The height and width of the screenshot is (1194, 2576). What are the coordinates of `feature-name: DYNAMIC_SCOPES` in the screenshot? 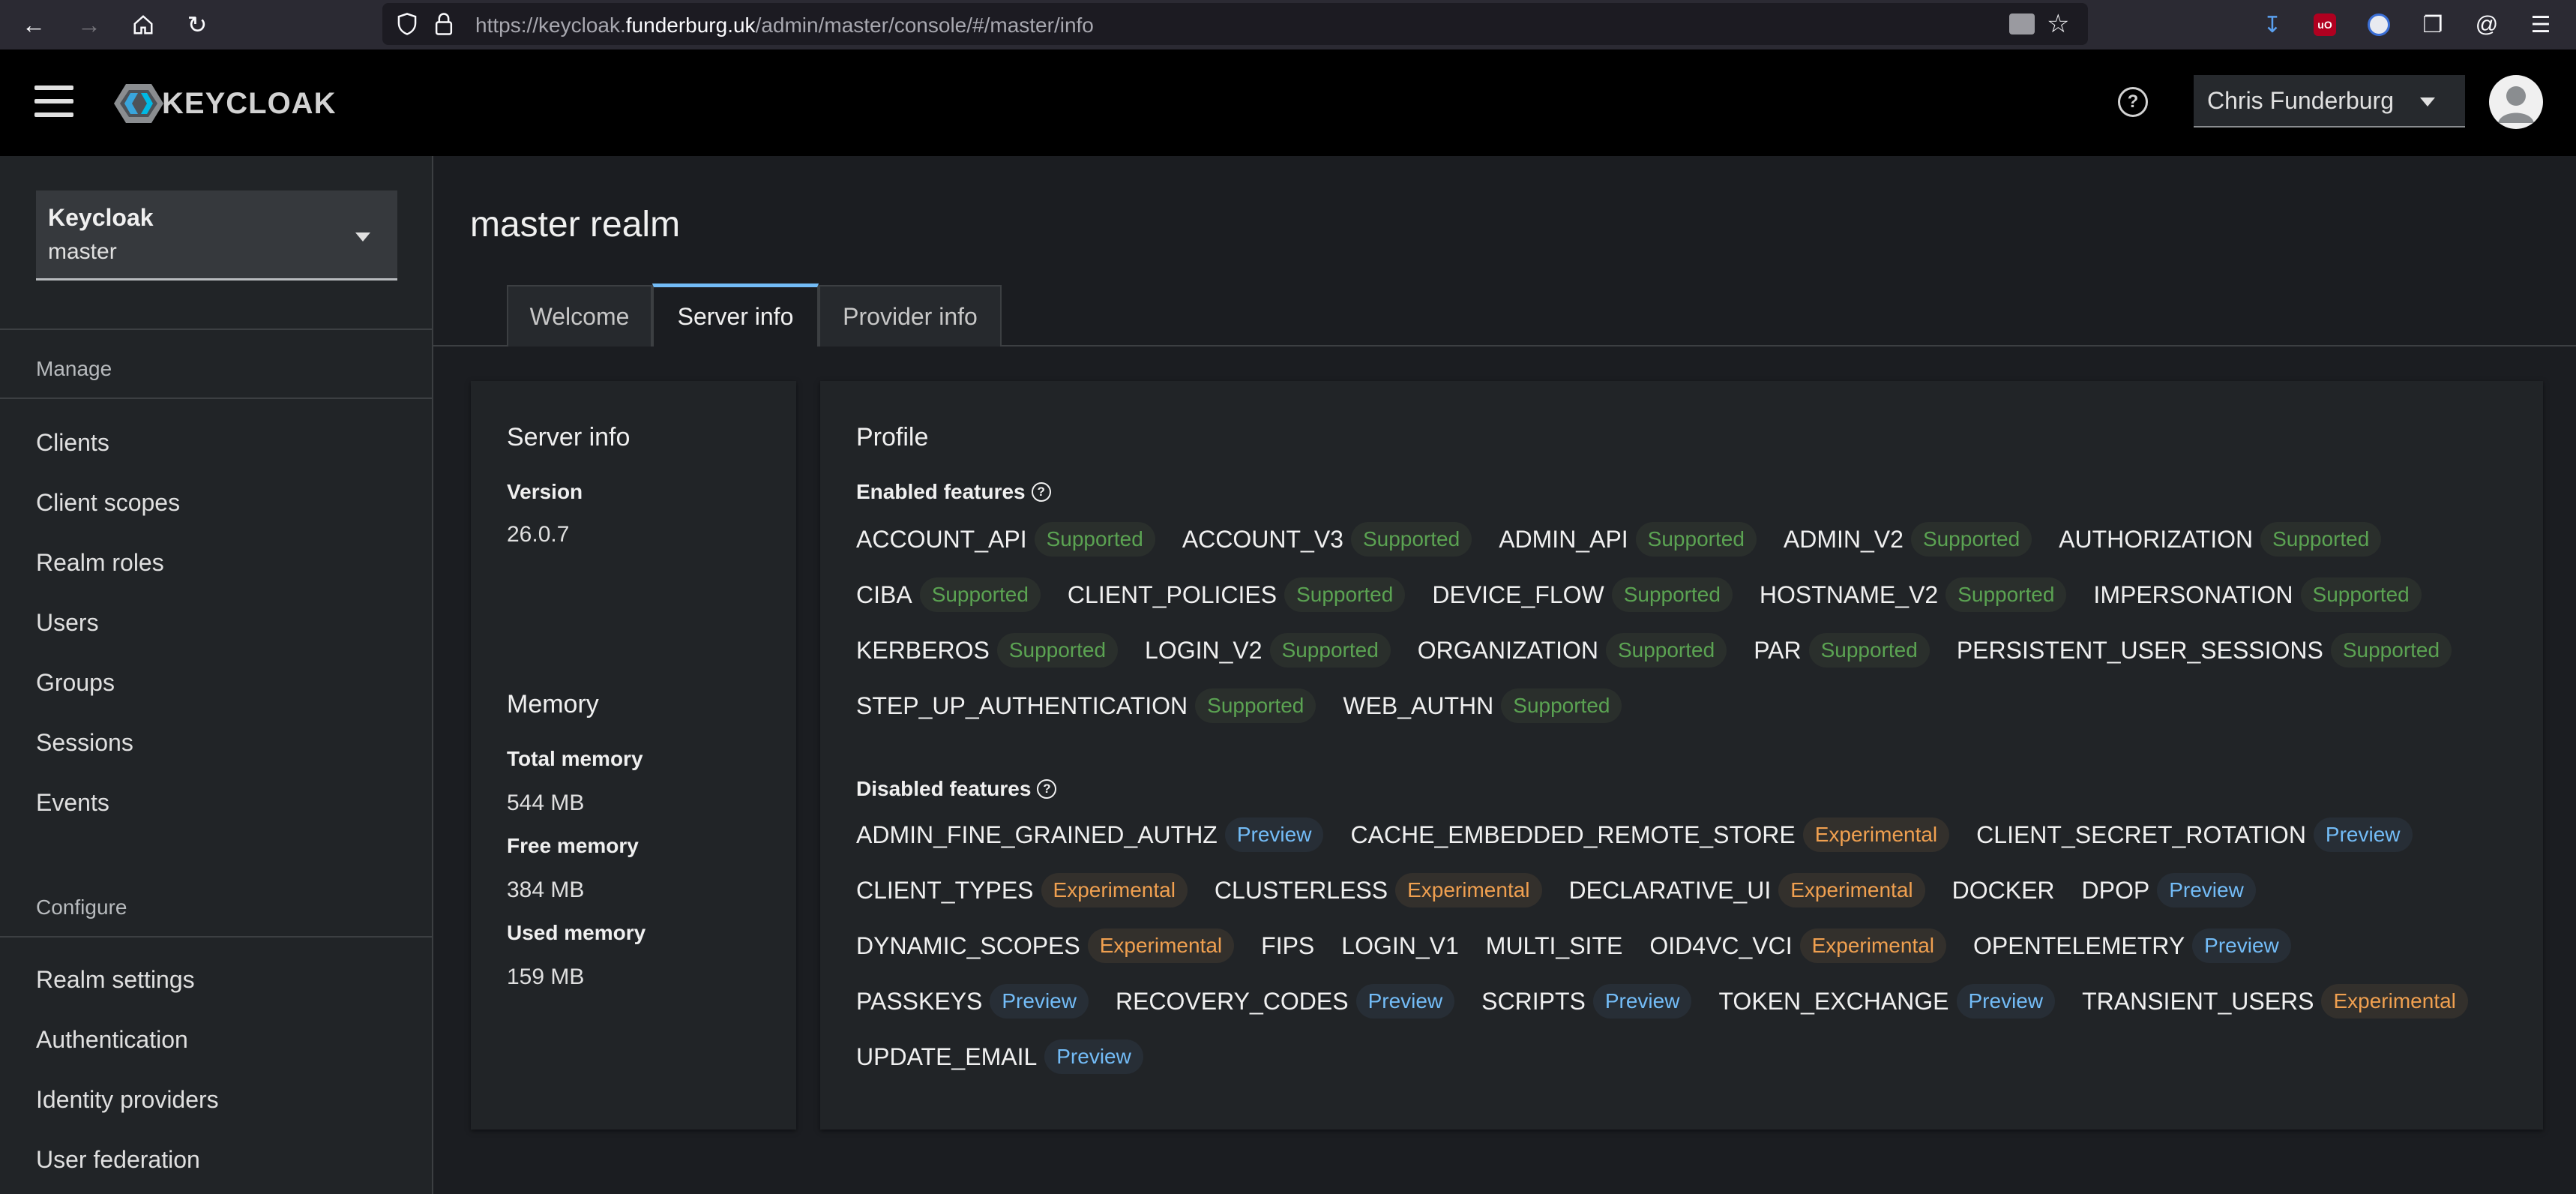 It's located at (968, 945).